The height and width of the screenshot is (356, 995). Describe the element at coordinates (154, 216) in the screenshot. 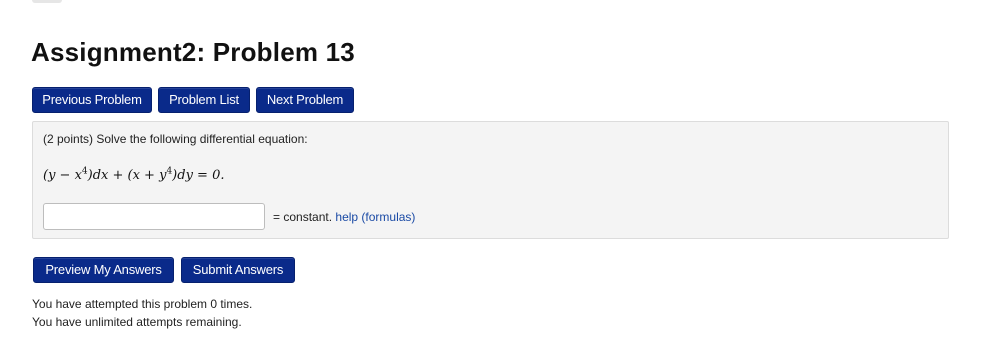

I see `answer-input` at that location.